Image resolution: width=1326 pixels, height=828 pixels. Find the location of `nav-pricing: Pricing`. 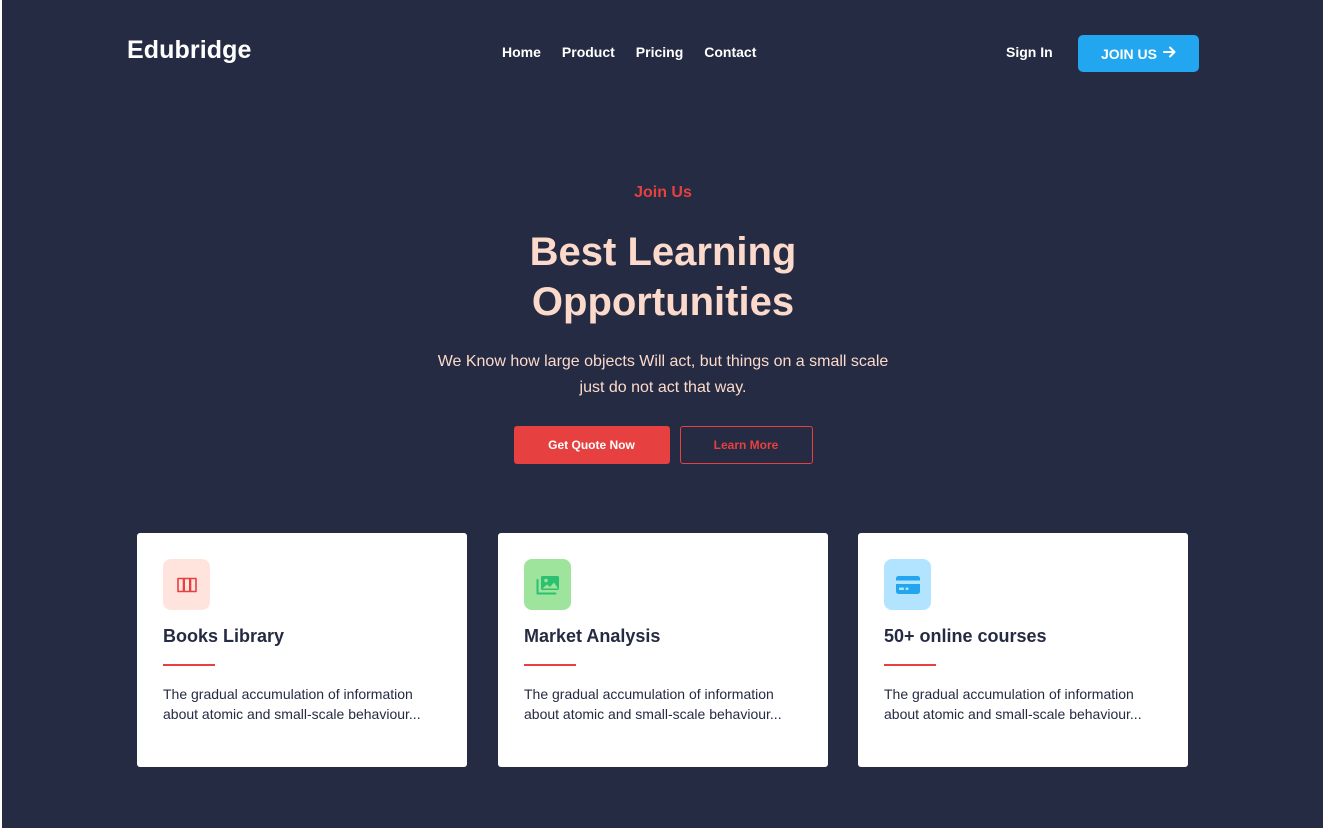

nav-pricing: Pricing is located at coordinates (659, 52).